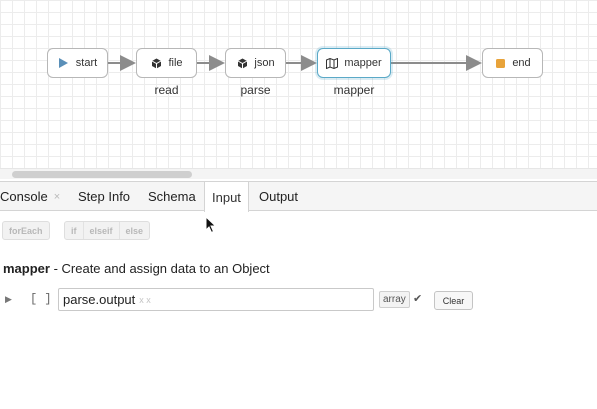 The height and width of the screenshot is (409, 597). Describe the element at coordinates (8, 299) in the screenshot. I see `expand-triangle-icon: ▶` at that location.